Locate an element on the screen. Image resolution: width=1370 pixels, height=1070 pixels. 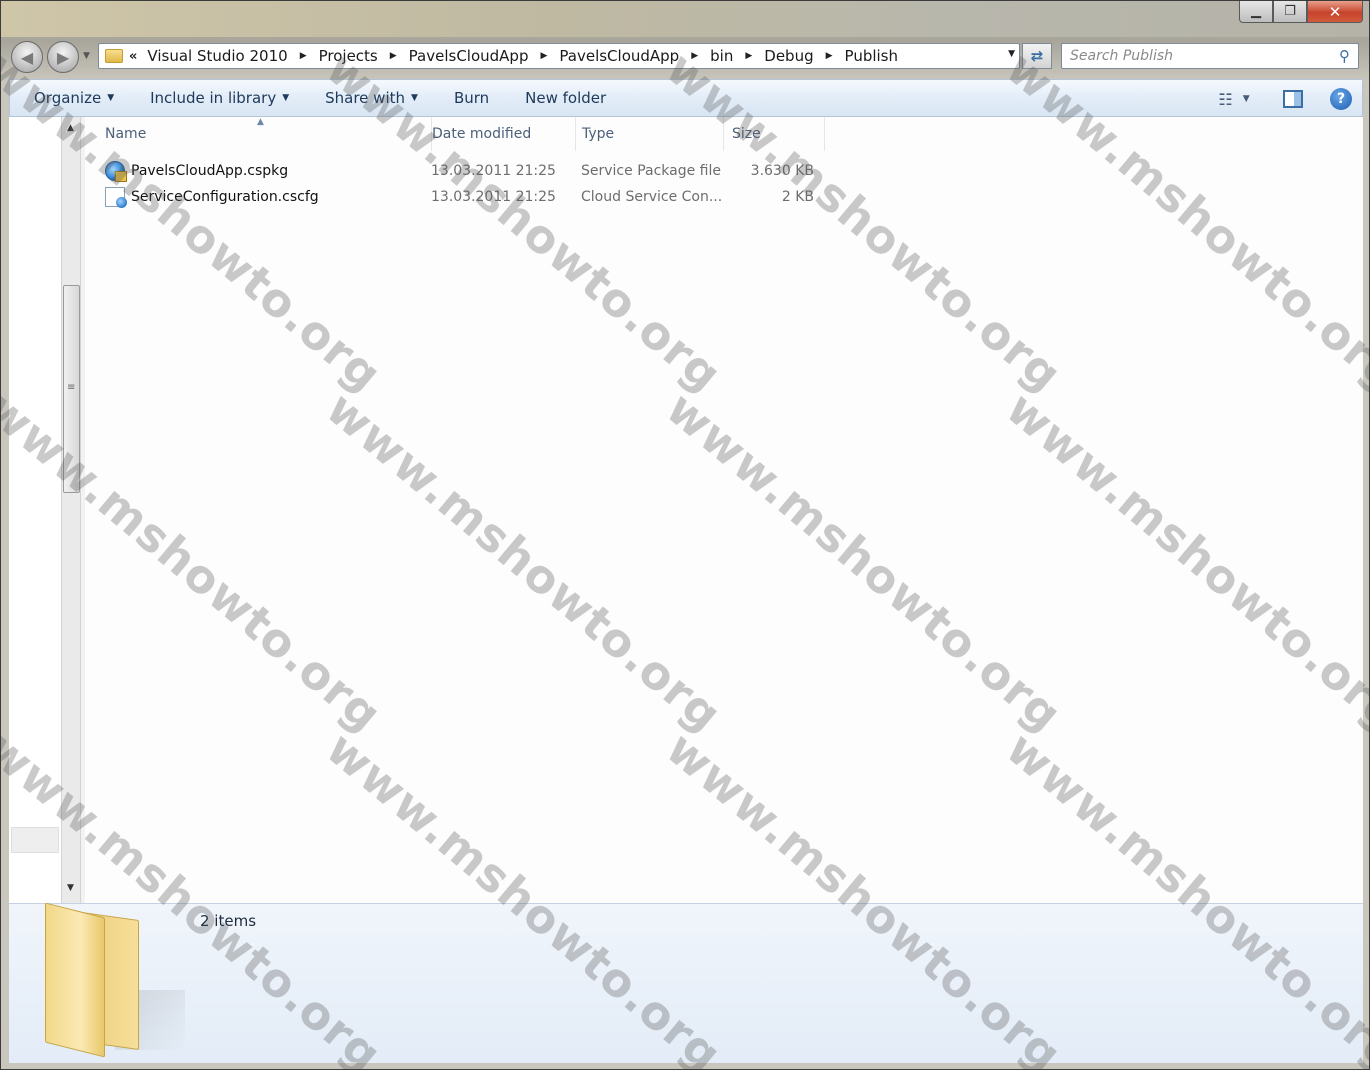
file-type: Service Package file is located at coordinates (651, 171).